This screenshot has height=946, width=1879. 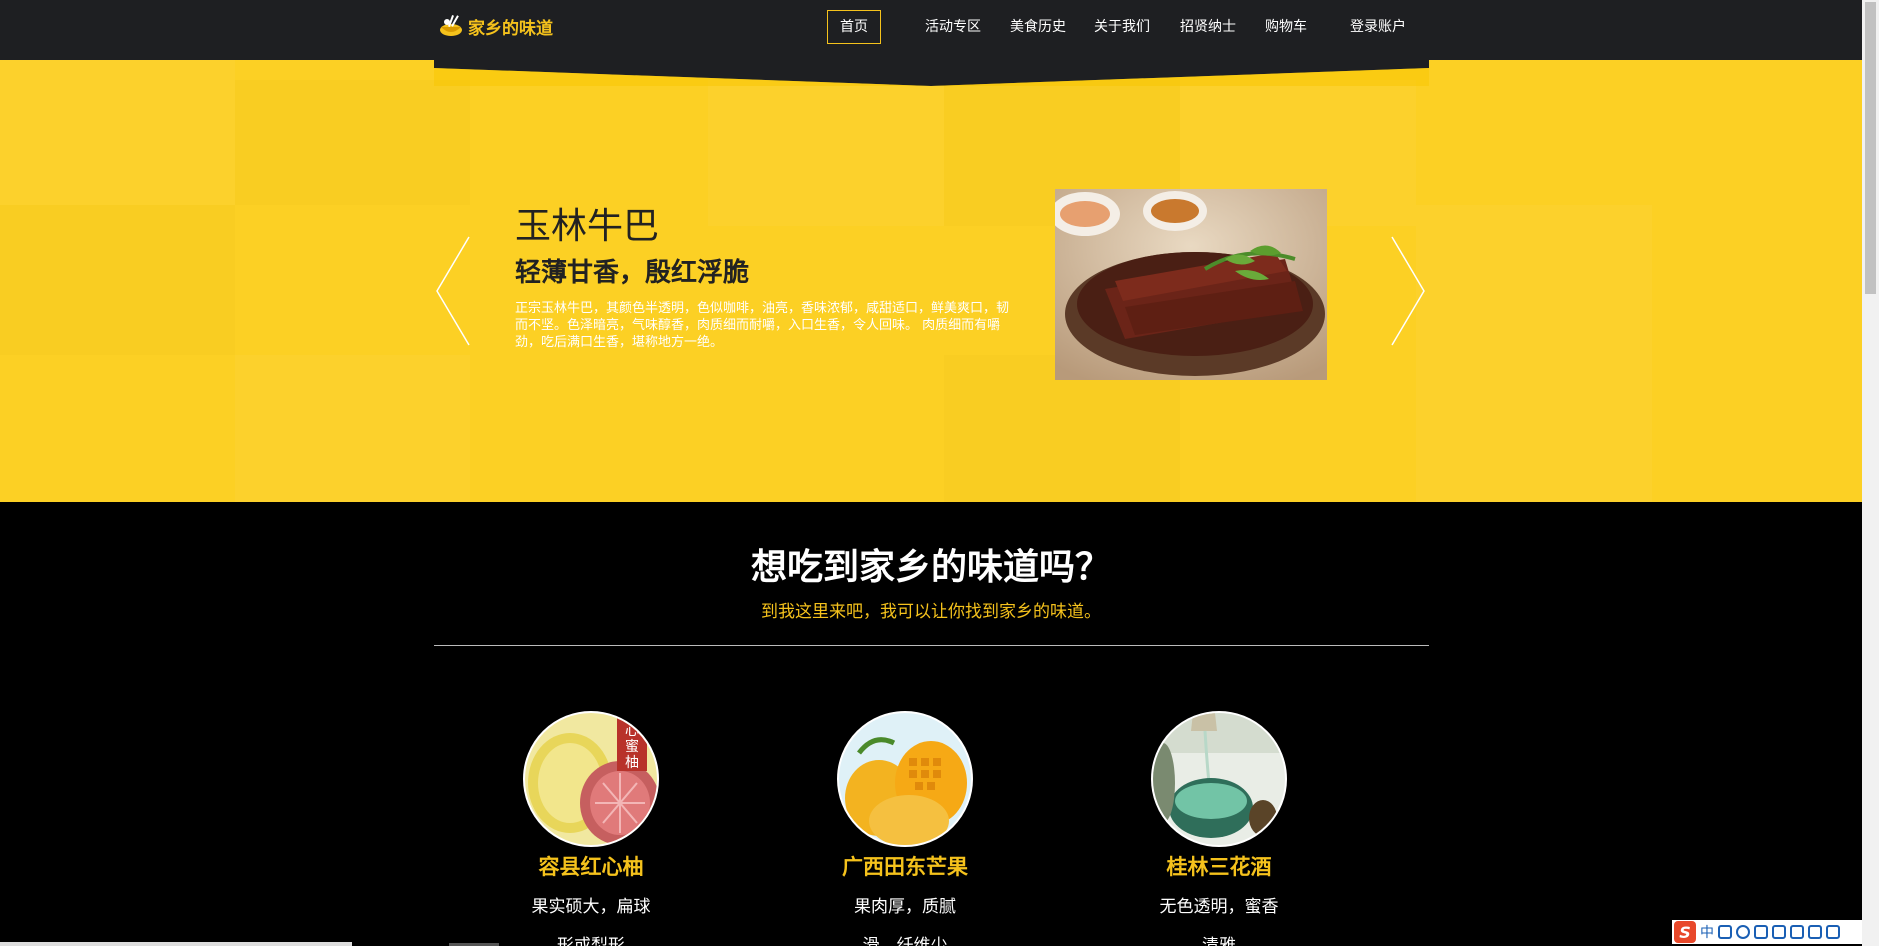 What do you see at coordinates (632, 747) in the screenshot?
I see `svg-text: 蜜` at bounding box center [632, 747].